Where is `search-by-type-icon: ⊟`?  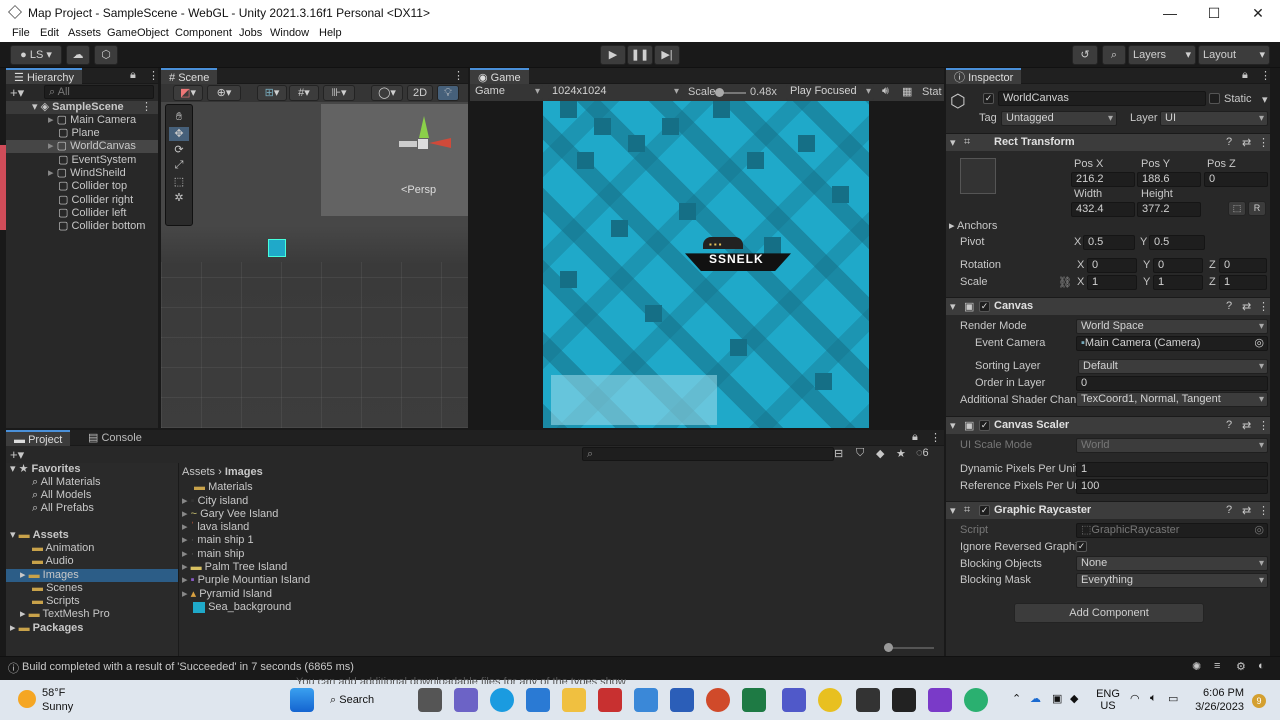
search-by-type-icon: ⊟ is located at coordinates (838, 453).